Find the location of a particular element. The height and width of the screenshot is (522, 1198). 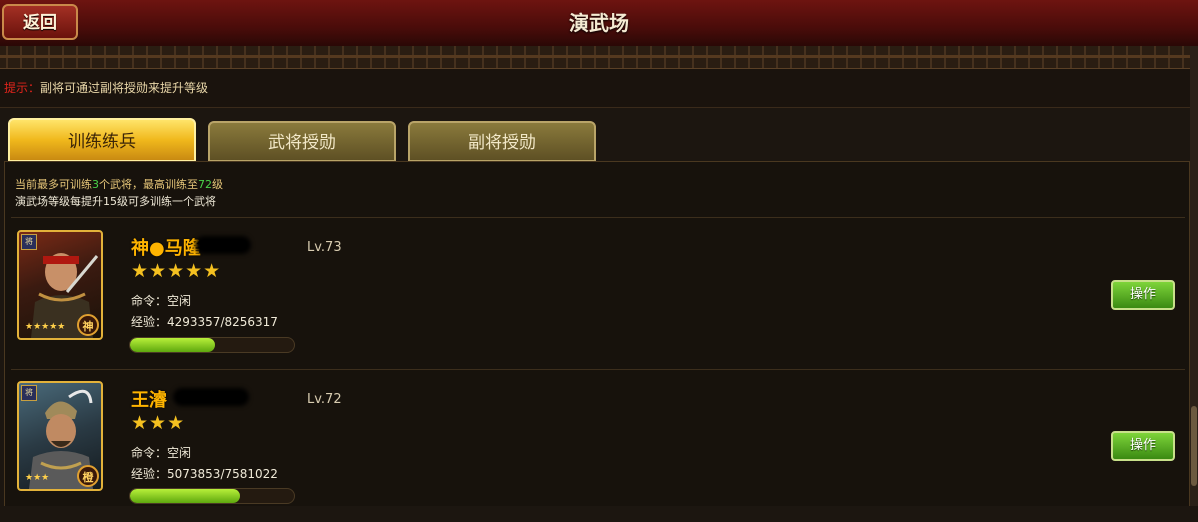

tip-label: 提示： is located at coordinates (22, 88).